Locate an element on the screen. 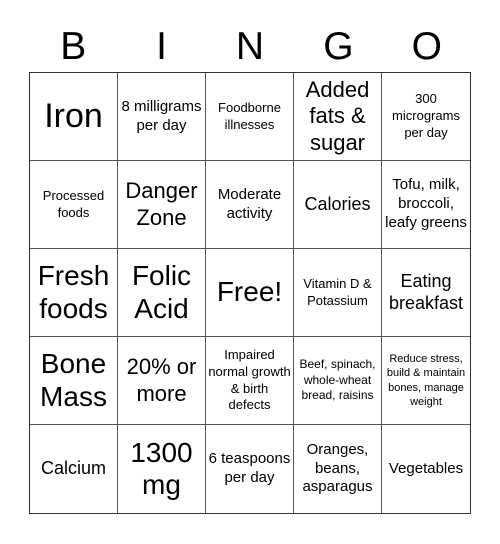 The height and width of the screenshot is (544, 500). cell-text: 8 milligrams per day is located at coordinates (161, 115).